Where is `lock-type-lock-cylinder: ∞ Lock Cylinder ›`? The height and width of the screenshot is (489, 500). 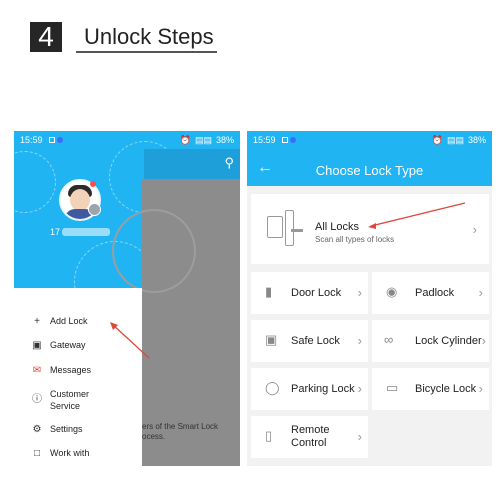 lock-type-lock-cylinder: ∞ Lock Cylinder › is located at coordinates (430, 341).